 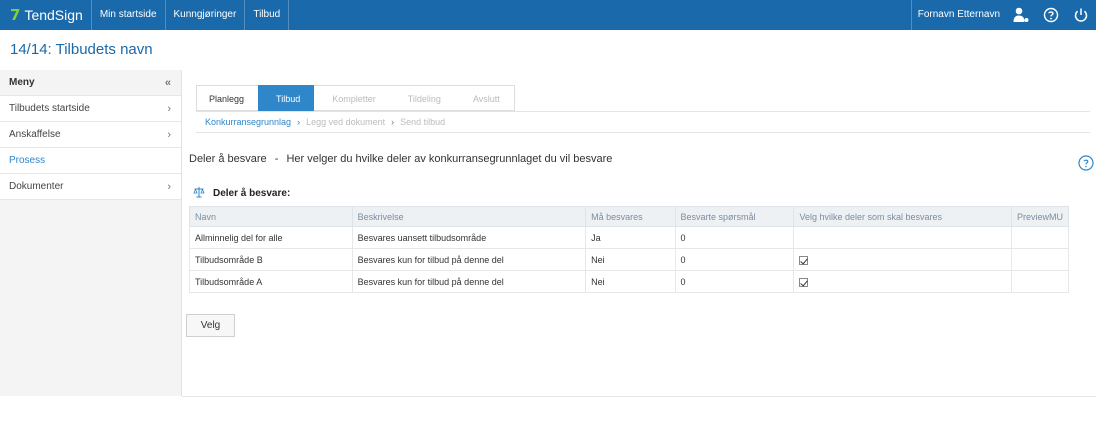 I want to click on nav-min-startside: Min startside, so click(x=127, y=15).